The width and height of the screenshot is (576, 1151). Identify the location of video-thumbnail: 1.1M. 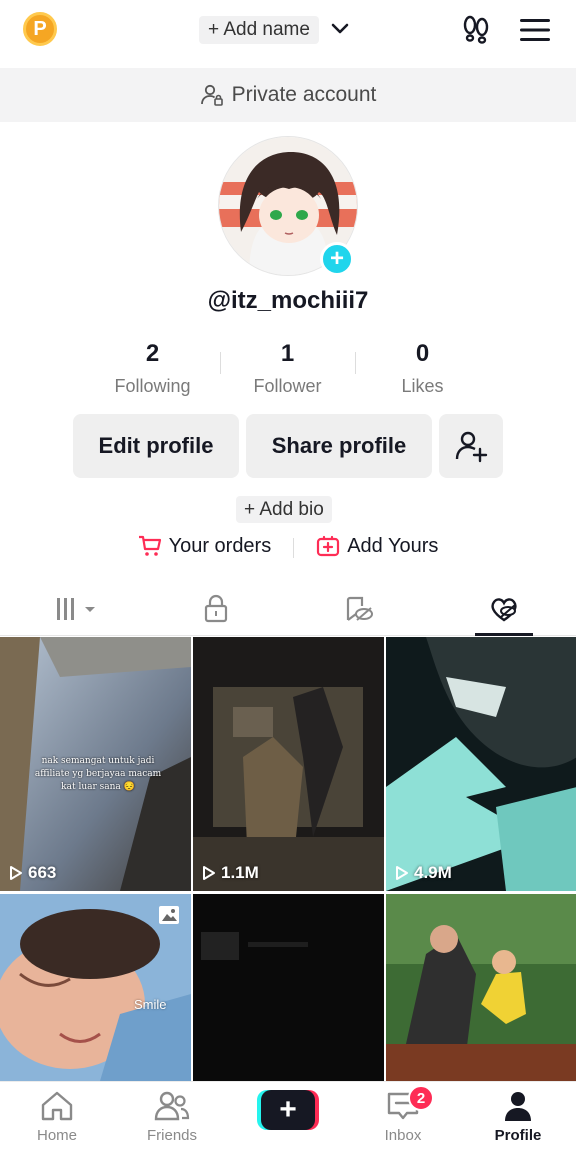
(288, 764).